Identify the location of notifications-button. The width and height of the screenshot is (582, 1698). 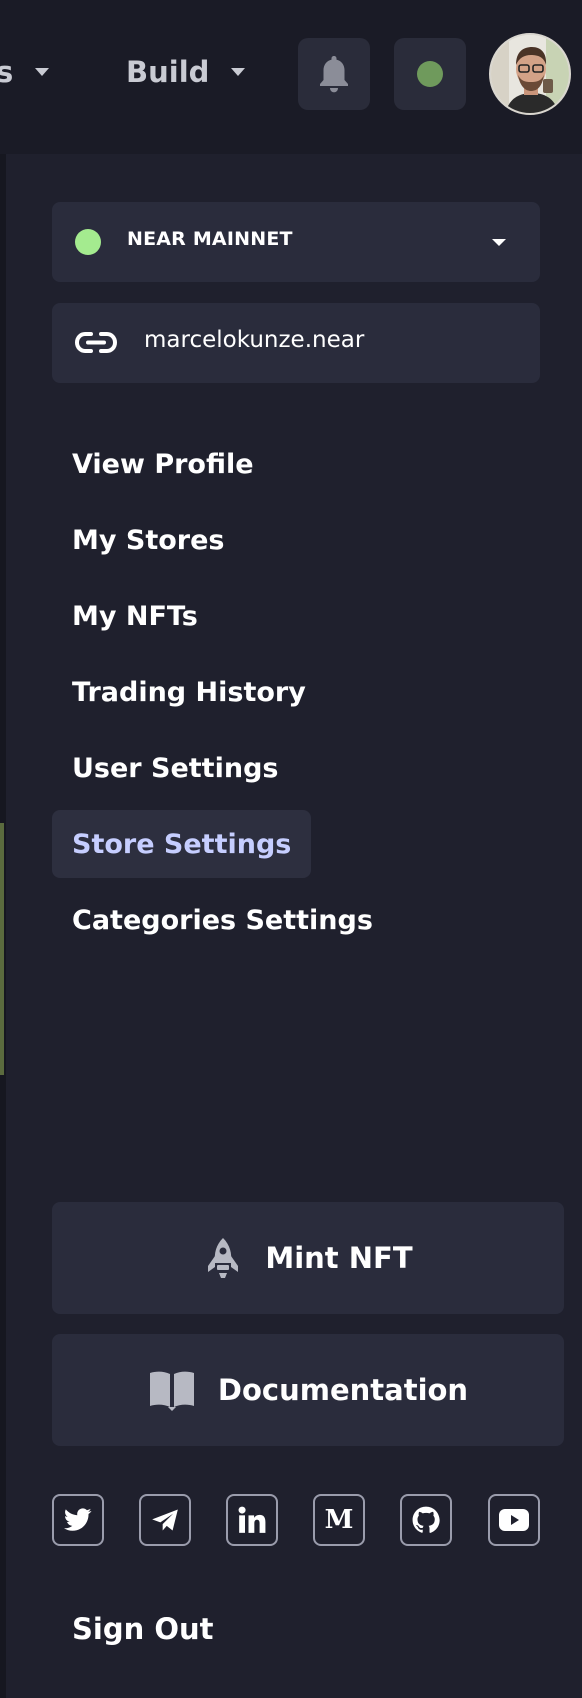
(334, 74).